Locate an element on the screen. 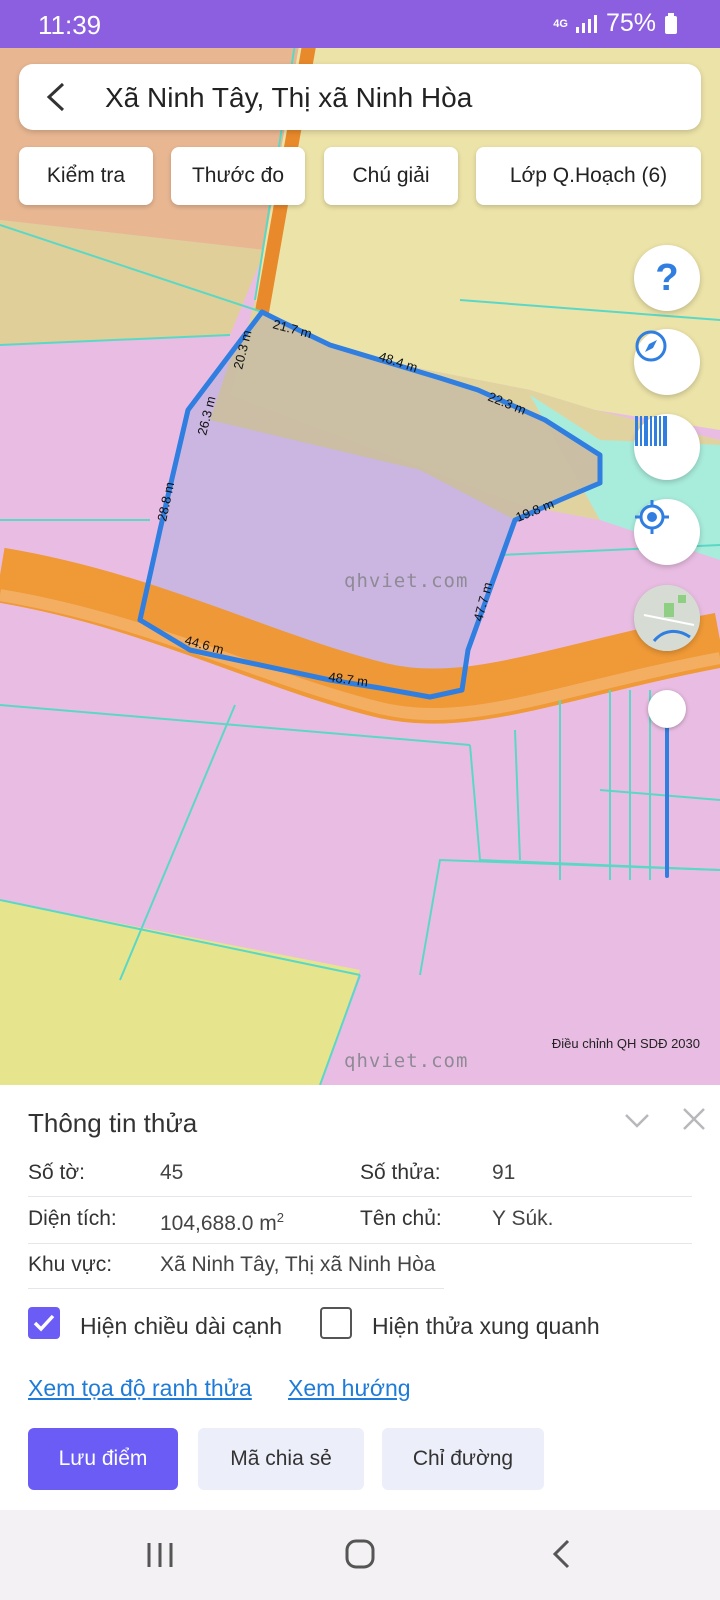 The image size is (720, 1600). area-label: Diện tích: is located at coordinates (72, 1218).